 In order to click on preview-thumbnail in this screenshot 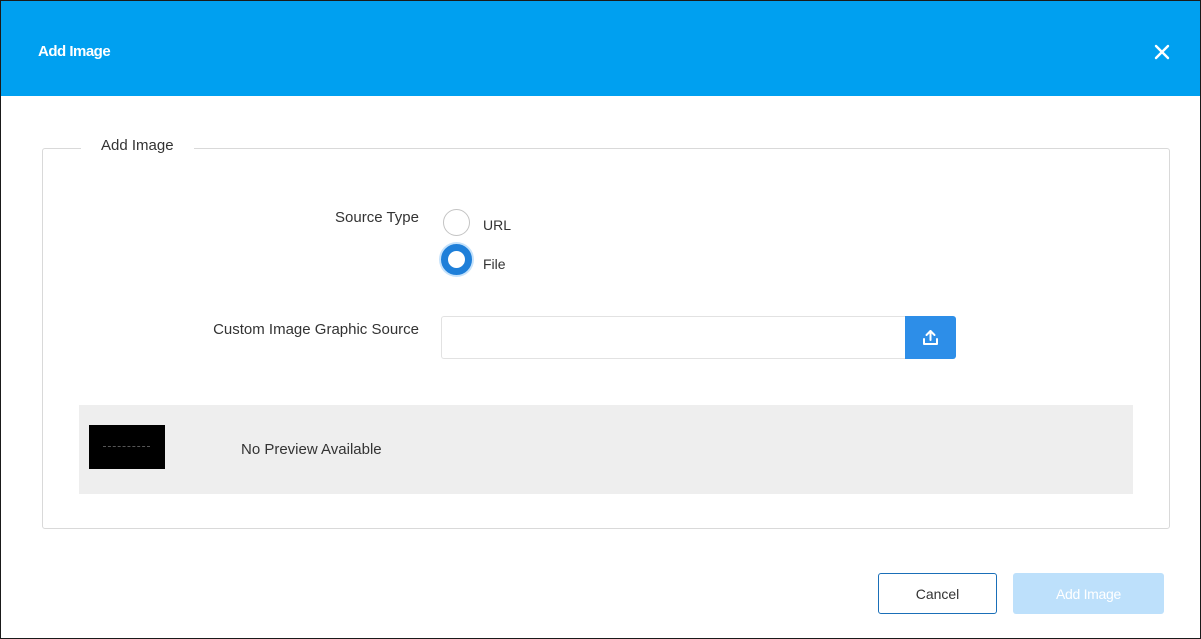, I will do `click(127, 447)`.